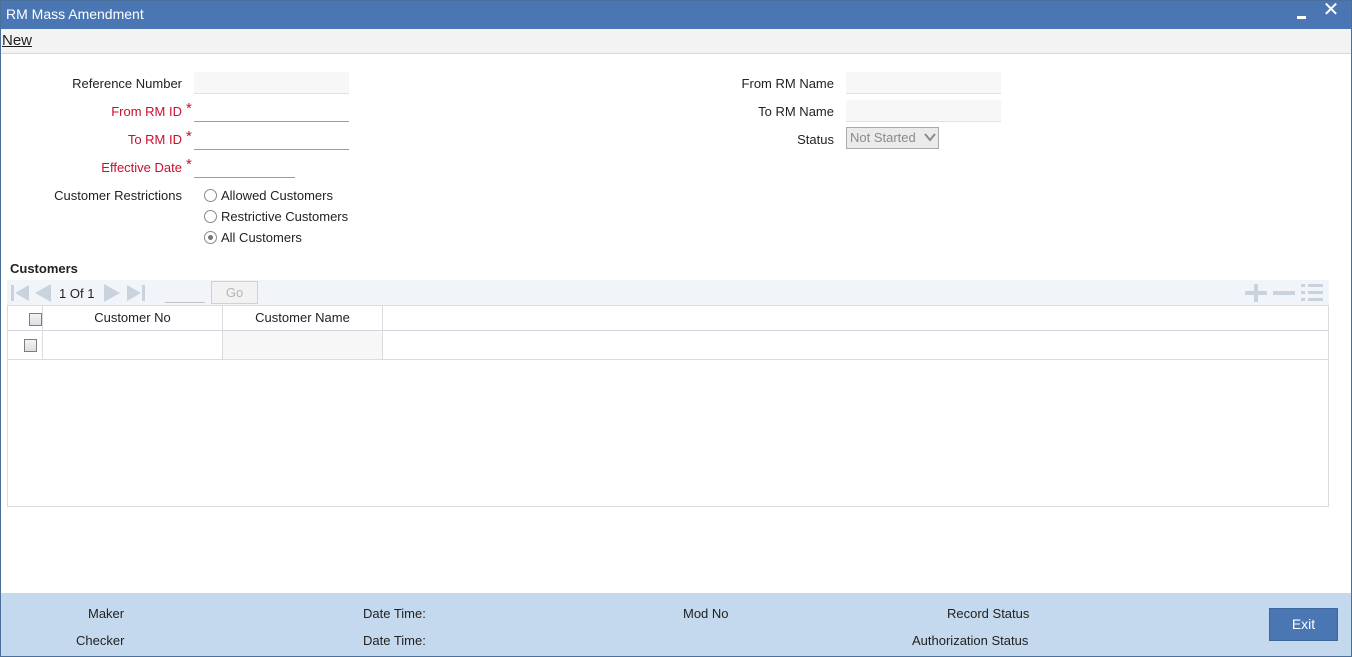 The height and width of the screenshot is (657, 1352). What do you see at coordinates (127, 83) in the screenshot?
I see `reference-number-label: Reference Number` at bounding box center [127, 83].